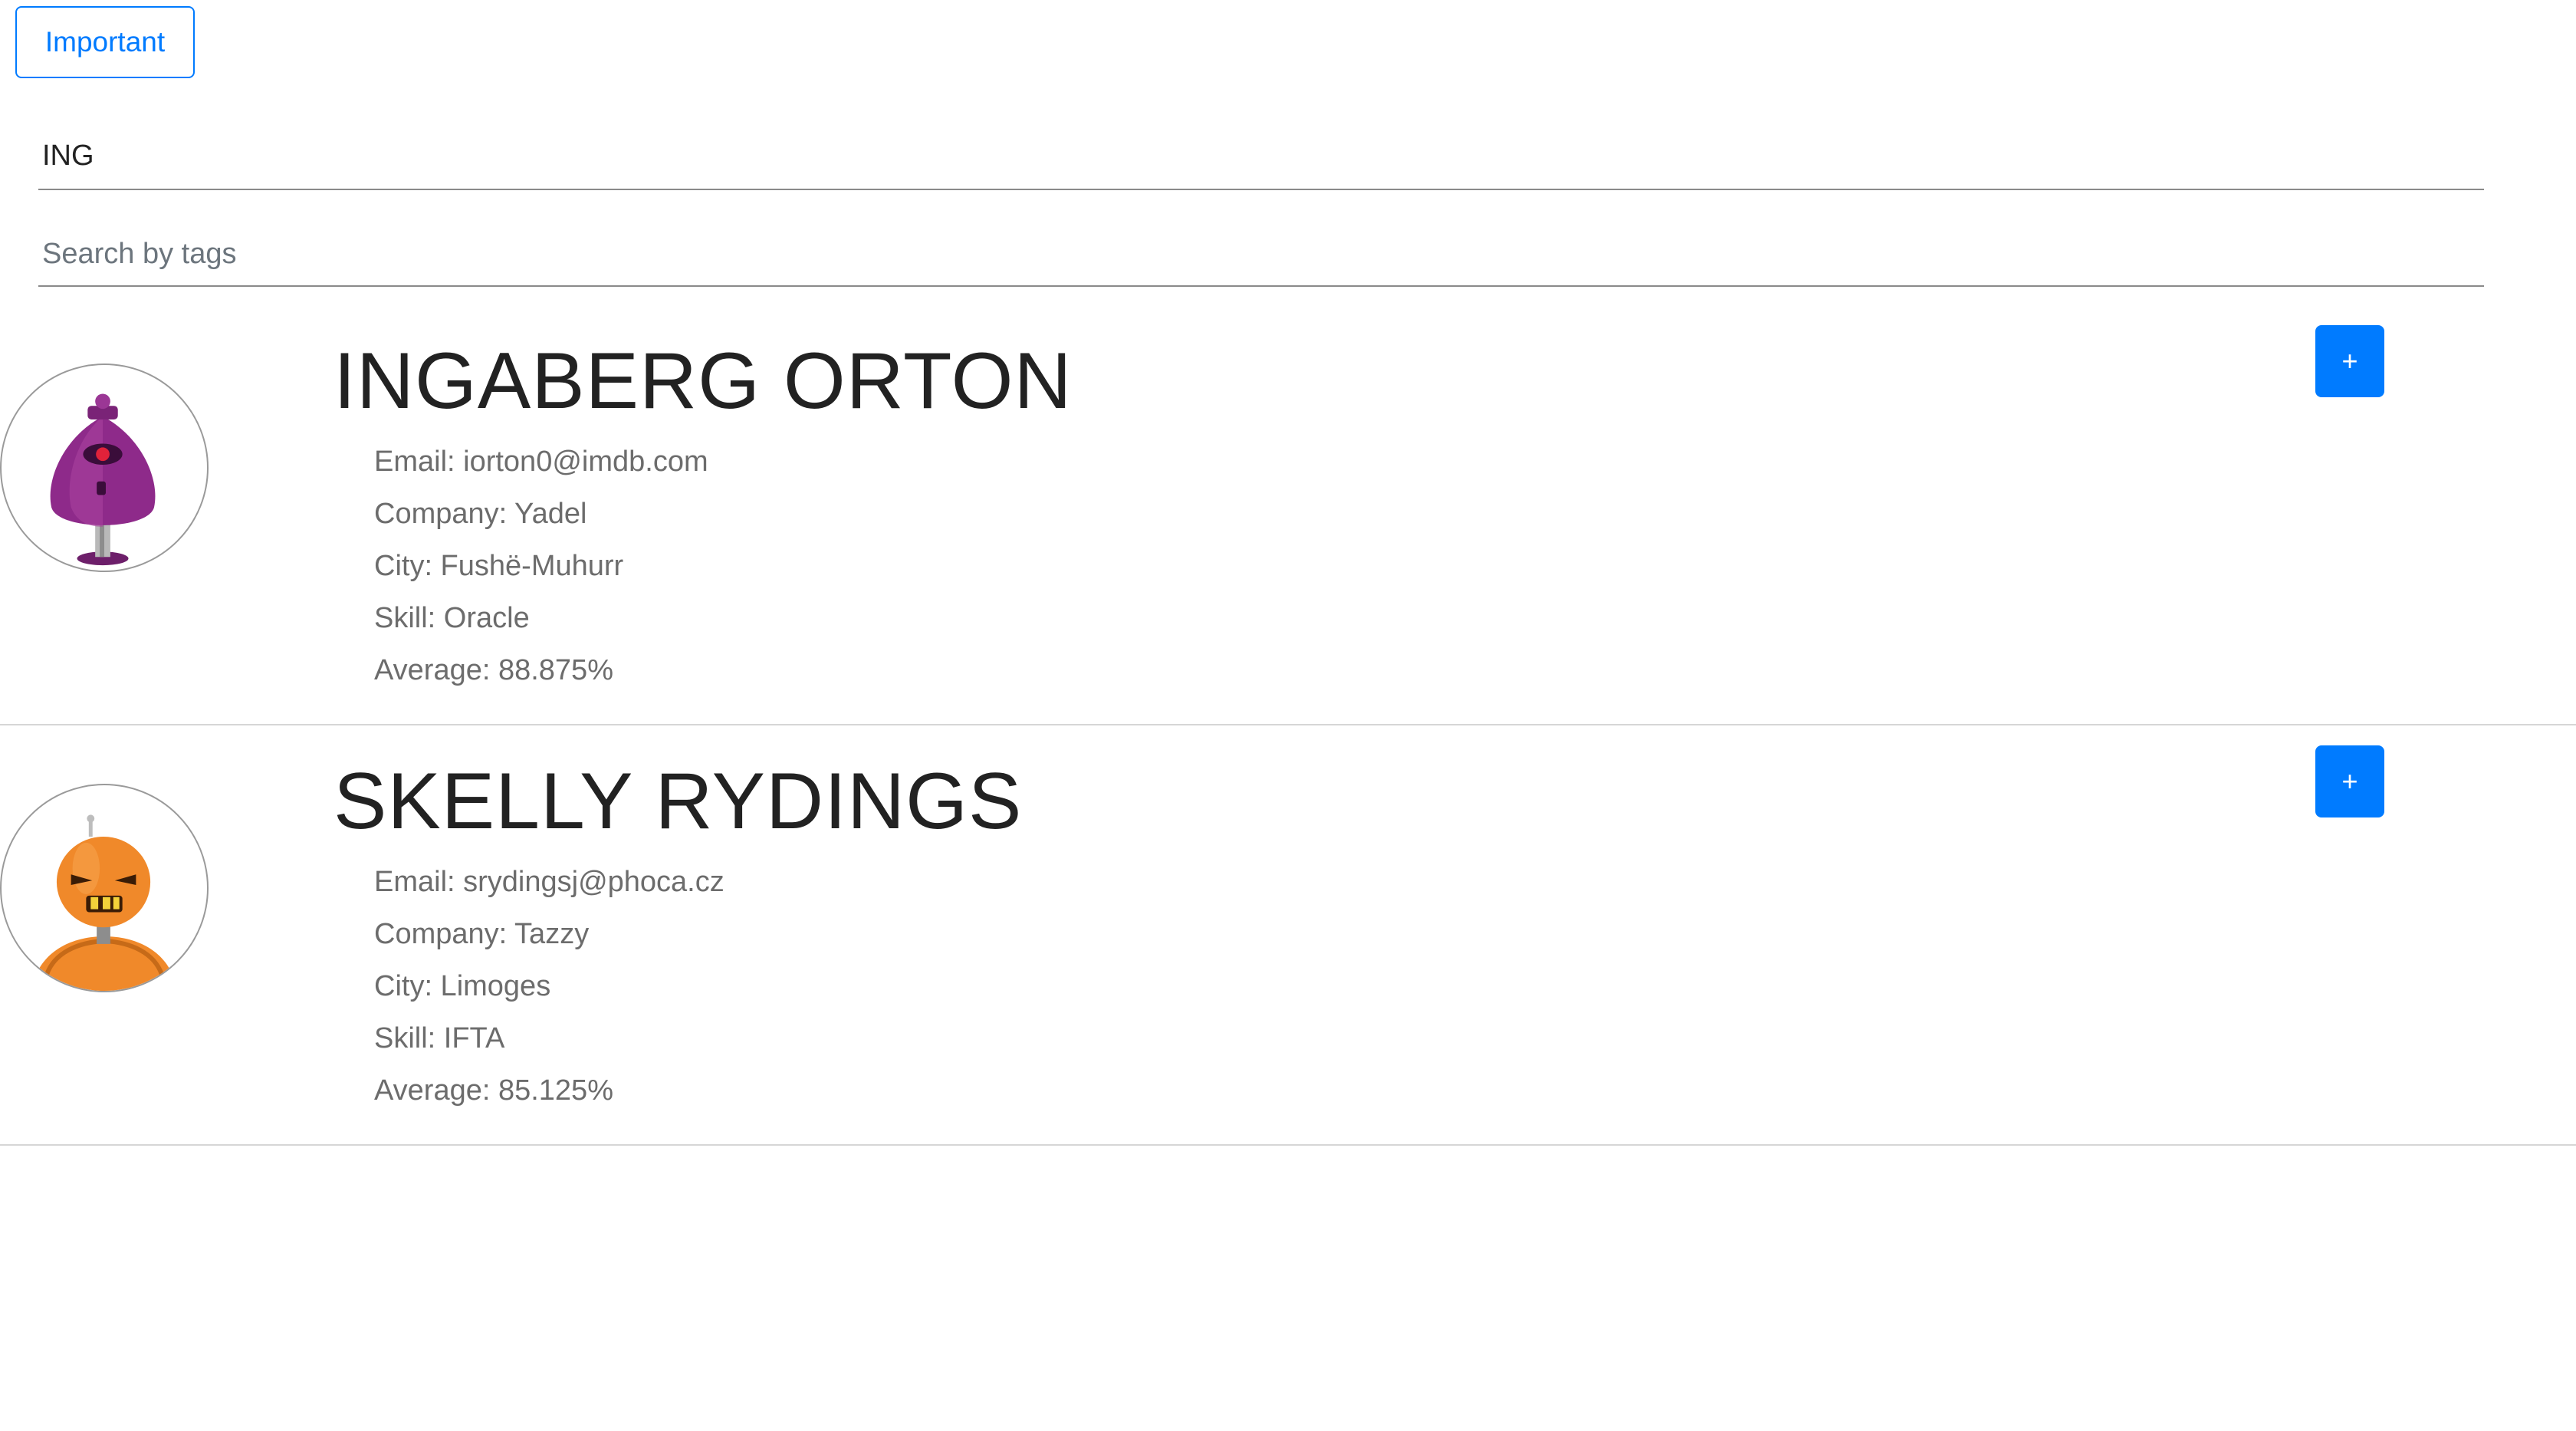 This screenshot has height=1431, width=2576. I want to click on student-average: Average: 88.875%, so click(493, 670).